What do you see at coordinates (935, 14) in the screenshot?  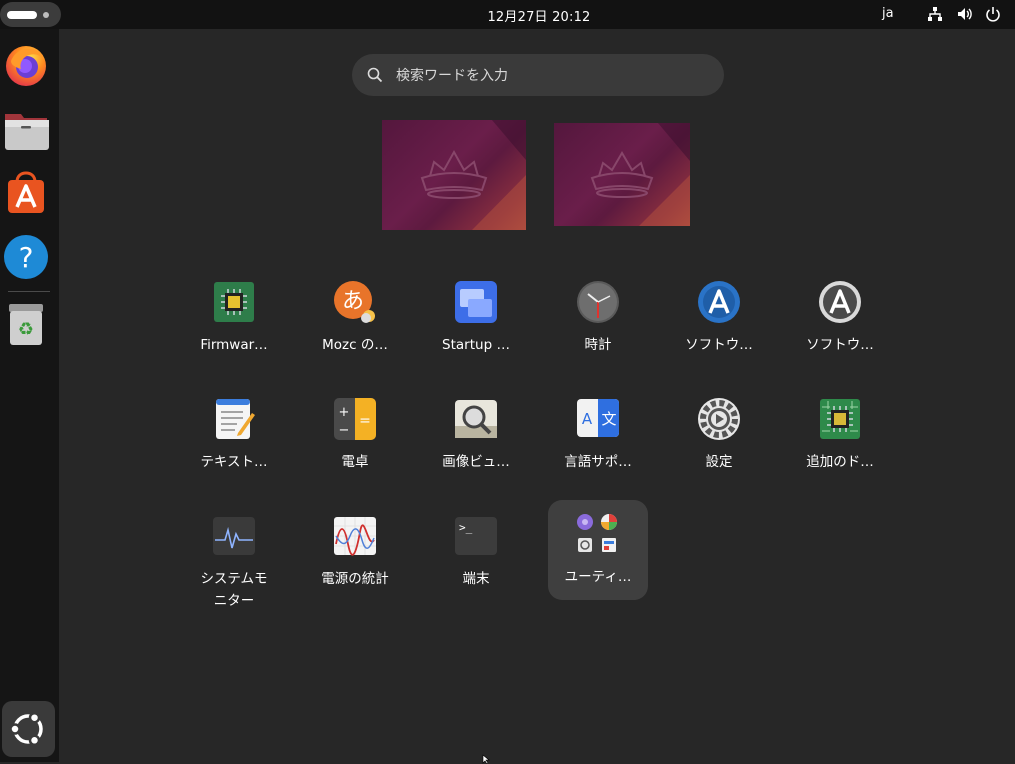 I see `network-icon` at bounding box center [935, 14].